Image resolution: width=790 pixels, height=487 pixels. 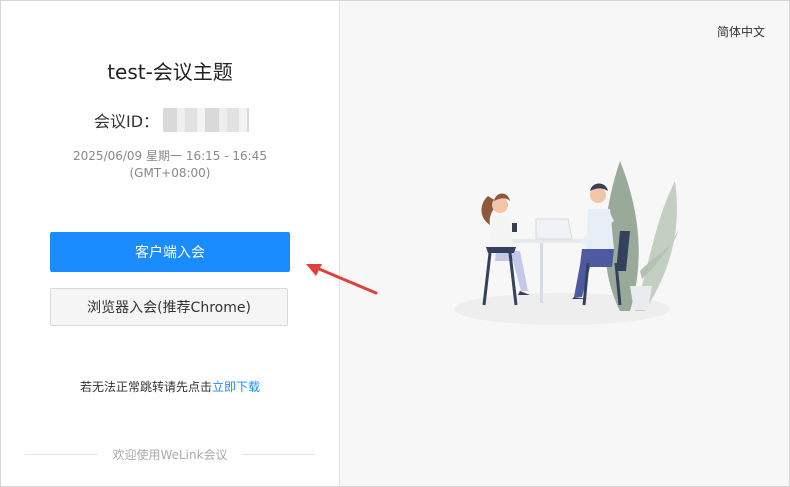 I want to click on language-selector: 简体中文, so click(x=741, y=31).